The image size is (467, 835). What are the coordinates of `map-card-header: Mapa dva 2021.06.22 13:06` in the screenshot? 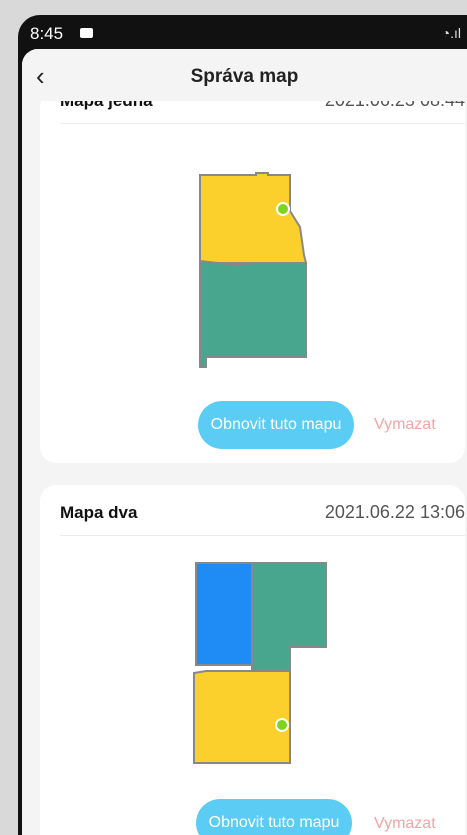 It's located at (262, 513).